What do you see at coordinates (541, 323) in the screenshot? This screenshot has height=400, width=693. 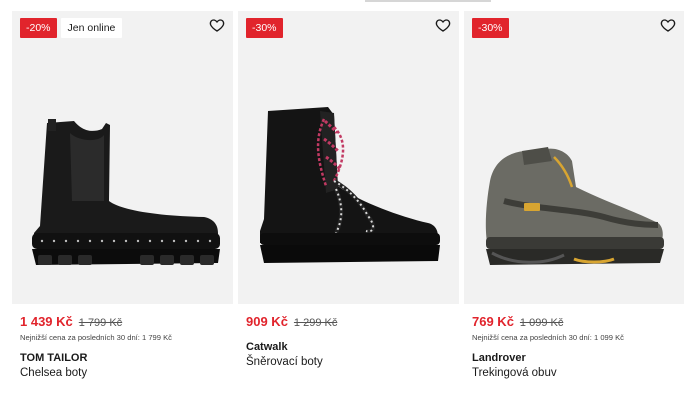 I see `original-price: 1 099 Kč` at bounding box center [541, 323].